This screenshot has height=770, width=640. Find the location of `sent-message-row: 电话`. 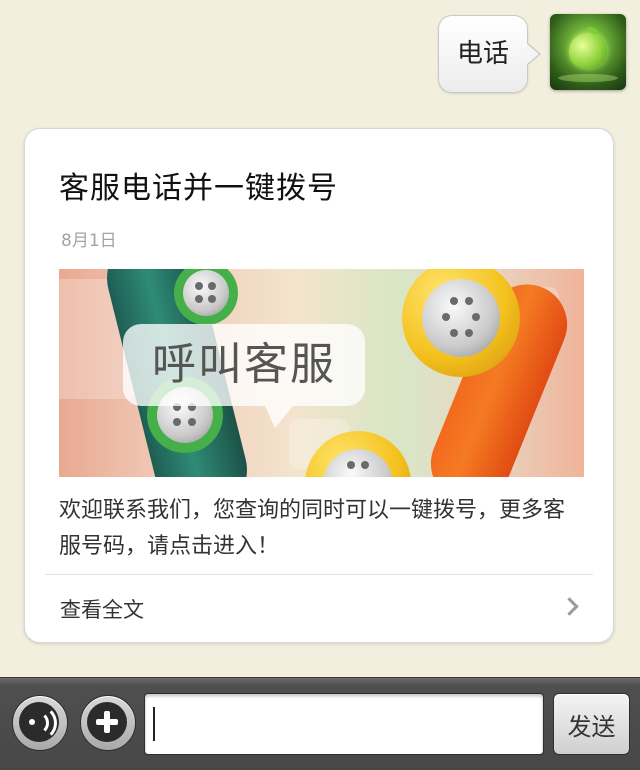

sent-message-row: 电话 is located at coordinates (531, 53).